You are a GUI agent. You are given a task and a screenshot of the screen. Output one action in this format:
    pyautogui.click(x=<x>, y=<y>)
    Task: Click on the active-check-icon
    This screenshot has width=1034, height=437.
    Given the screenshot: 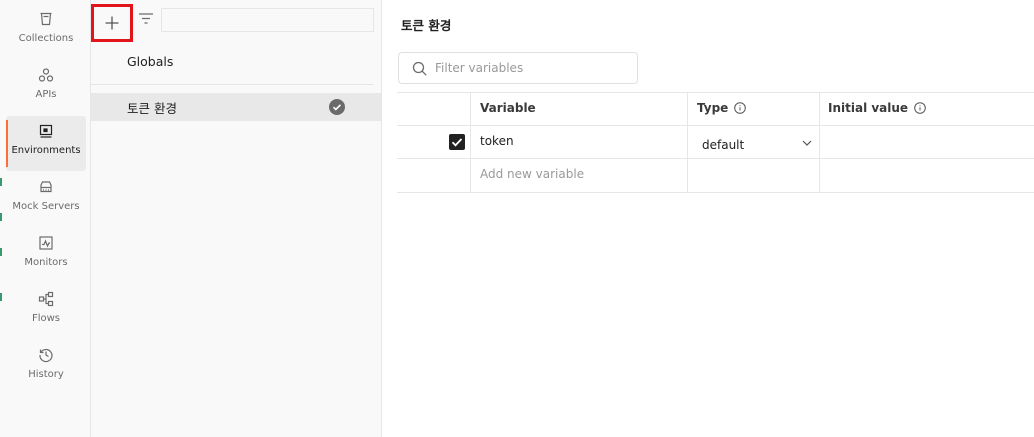 What is the action you would take?
    pyautogui.click(x=337, y=107)
    